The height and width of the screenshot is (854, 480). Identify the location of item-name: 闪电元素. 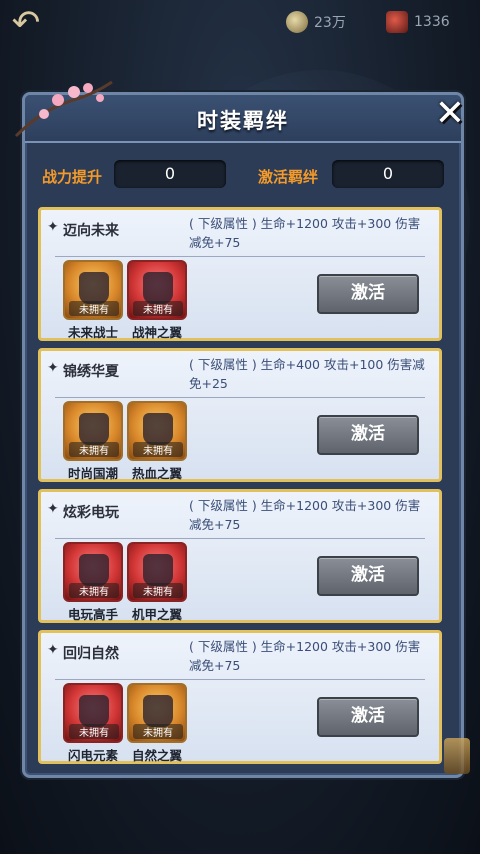
(92, 755).